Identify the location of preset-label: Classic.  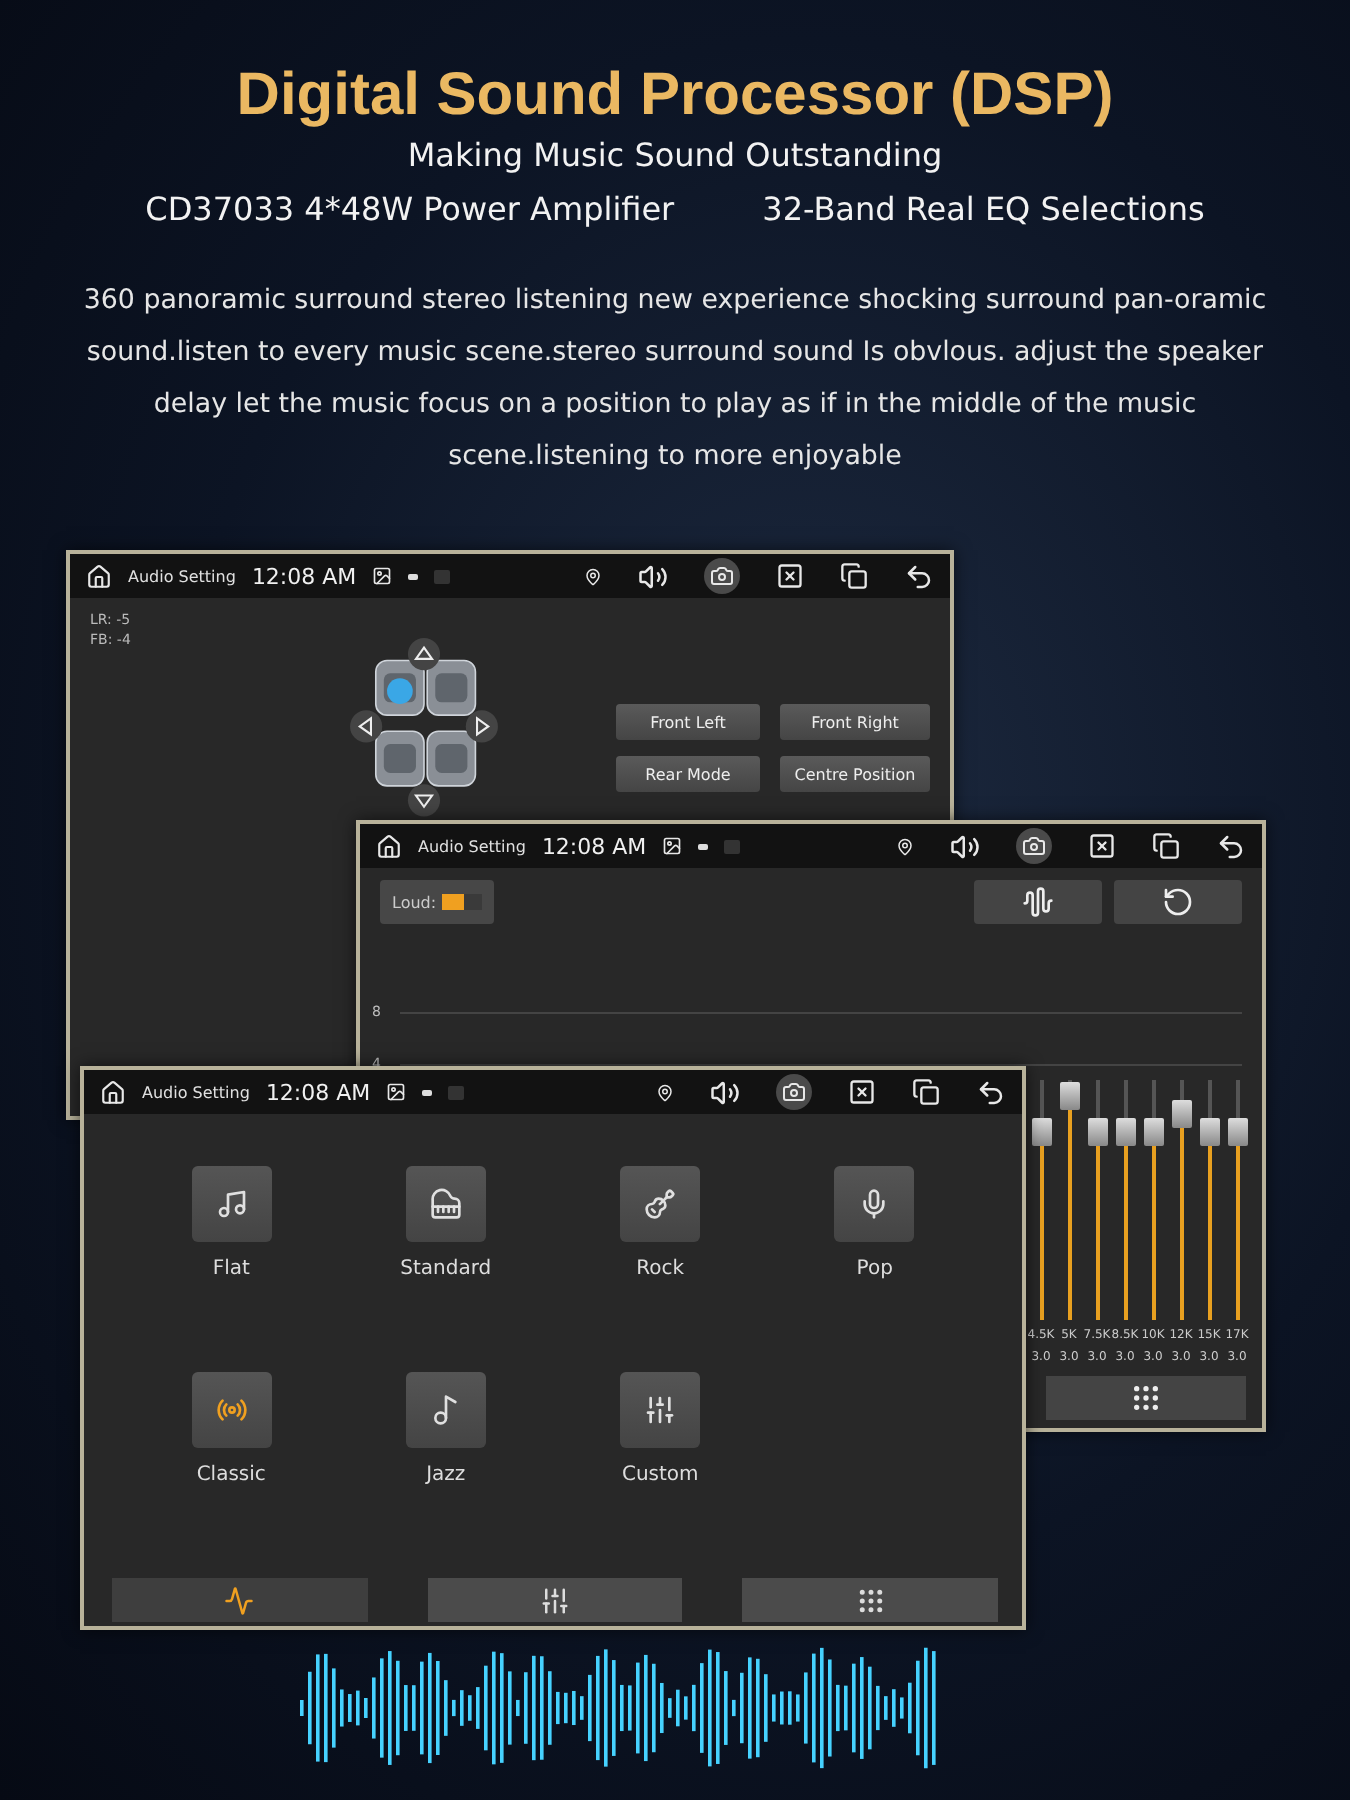
(231, 1475).